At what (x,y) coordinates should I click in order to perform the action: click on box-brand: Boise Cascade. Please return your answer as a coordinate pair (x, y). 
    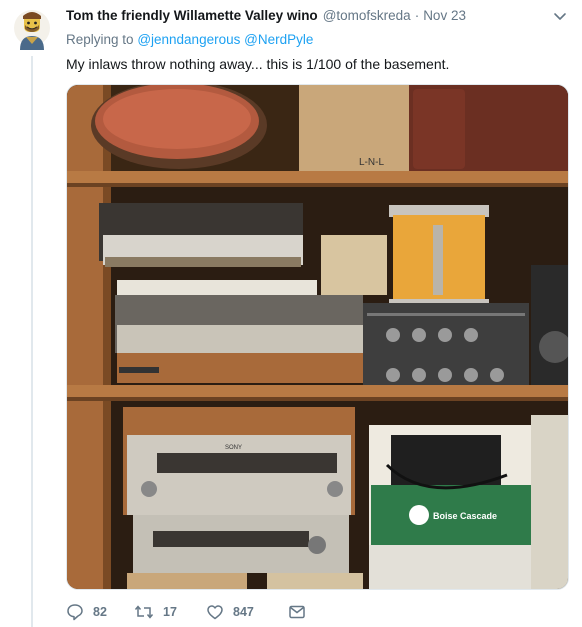
    Looking at the image, I should click on (465, 516).